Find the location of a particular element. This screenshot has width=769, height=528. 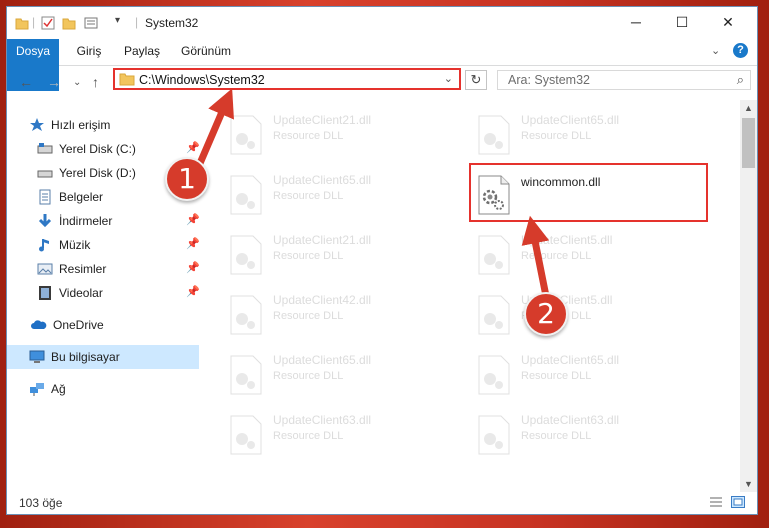

folder-icon is located at coordinates (22, 24).